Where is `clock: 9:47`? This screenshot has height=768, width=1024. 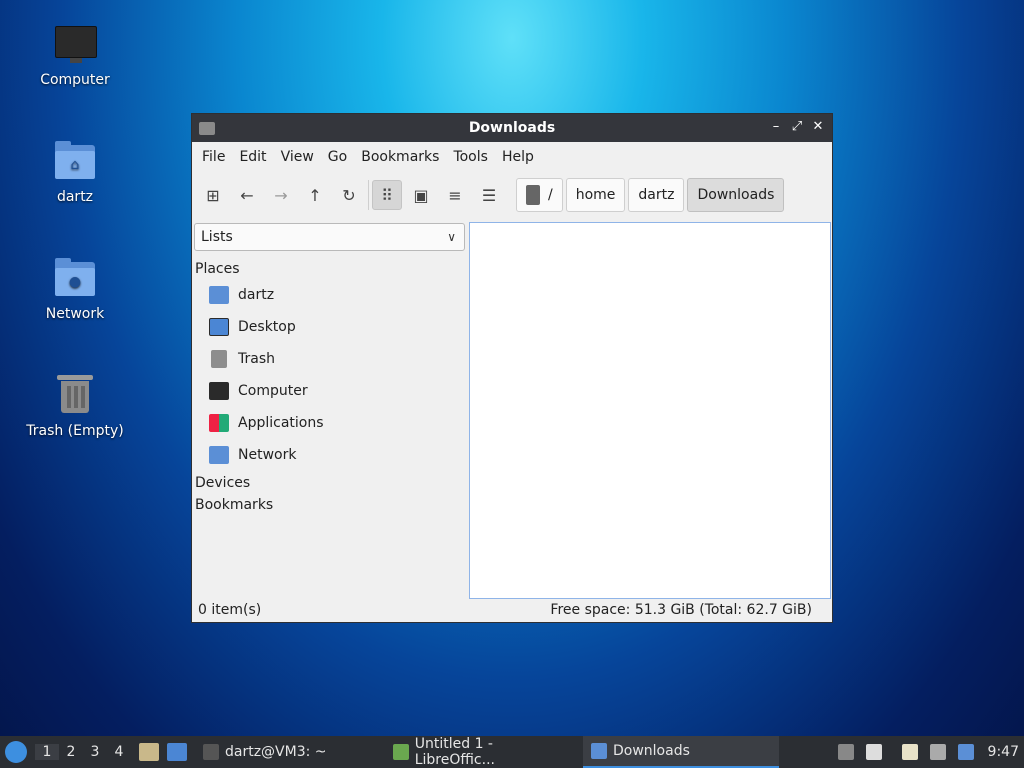
clock: 9:47 is located at coordinates (1003, 752).